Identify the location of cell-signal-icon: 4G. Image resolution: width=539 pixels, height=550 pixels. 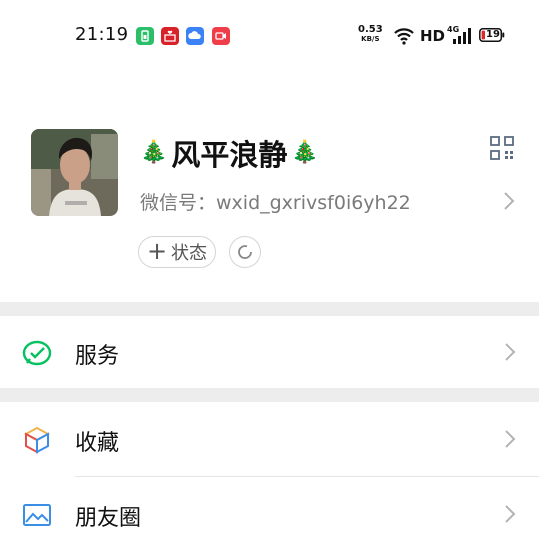
(459, 35).